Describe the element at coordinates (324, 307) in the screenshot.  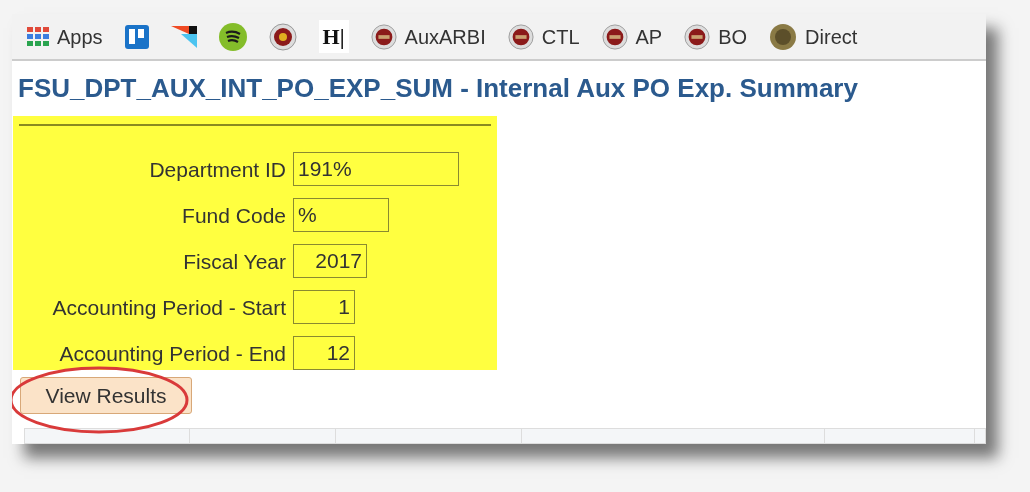
I see `input-field: 1` at that location.